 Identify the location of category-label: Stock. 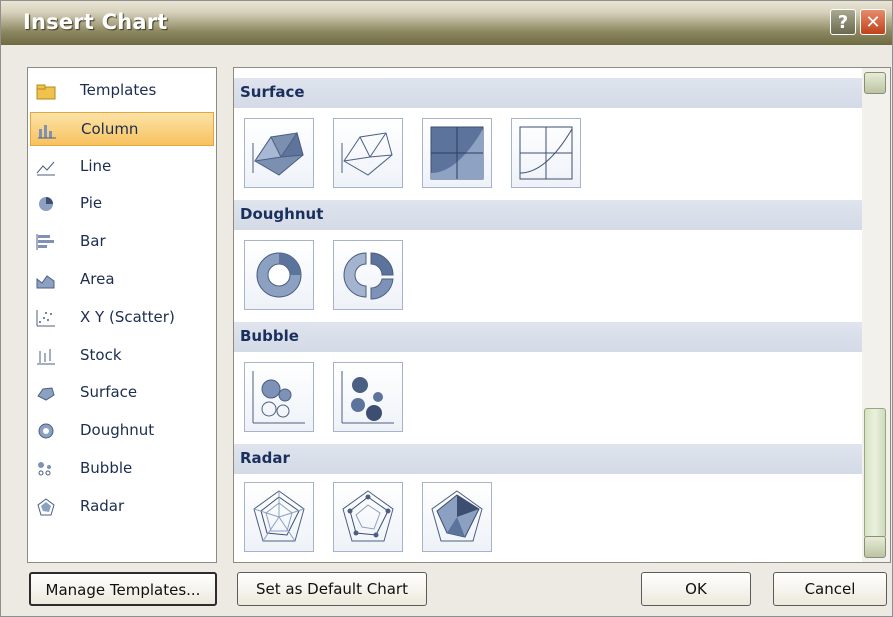
(101, 354).